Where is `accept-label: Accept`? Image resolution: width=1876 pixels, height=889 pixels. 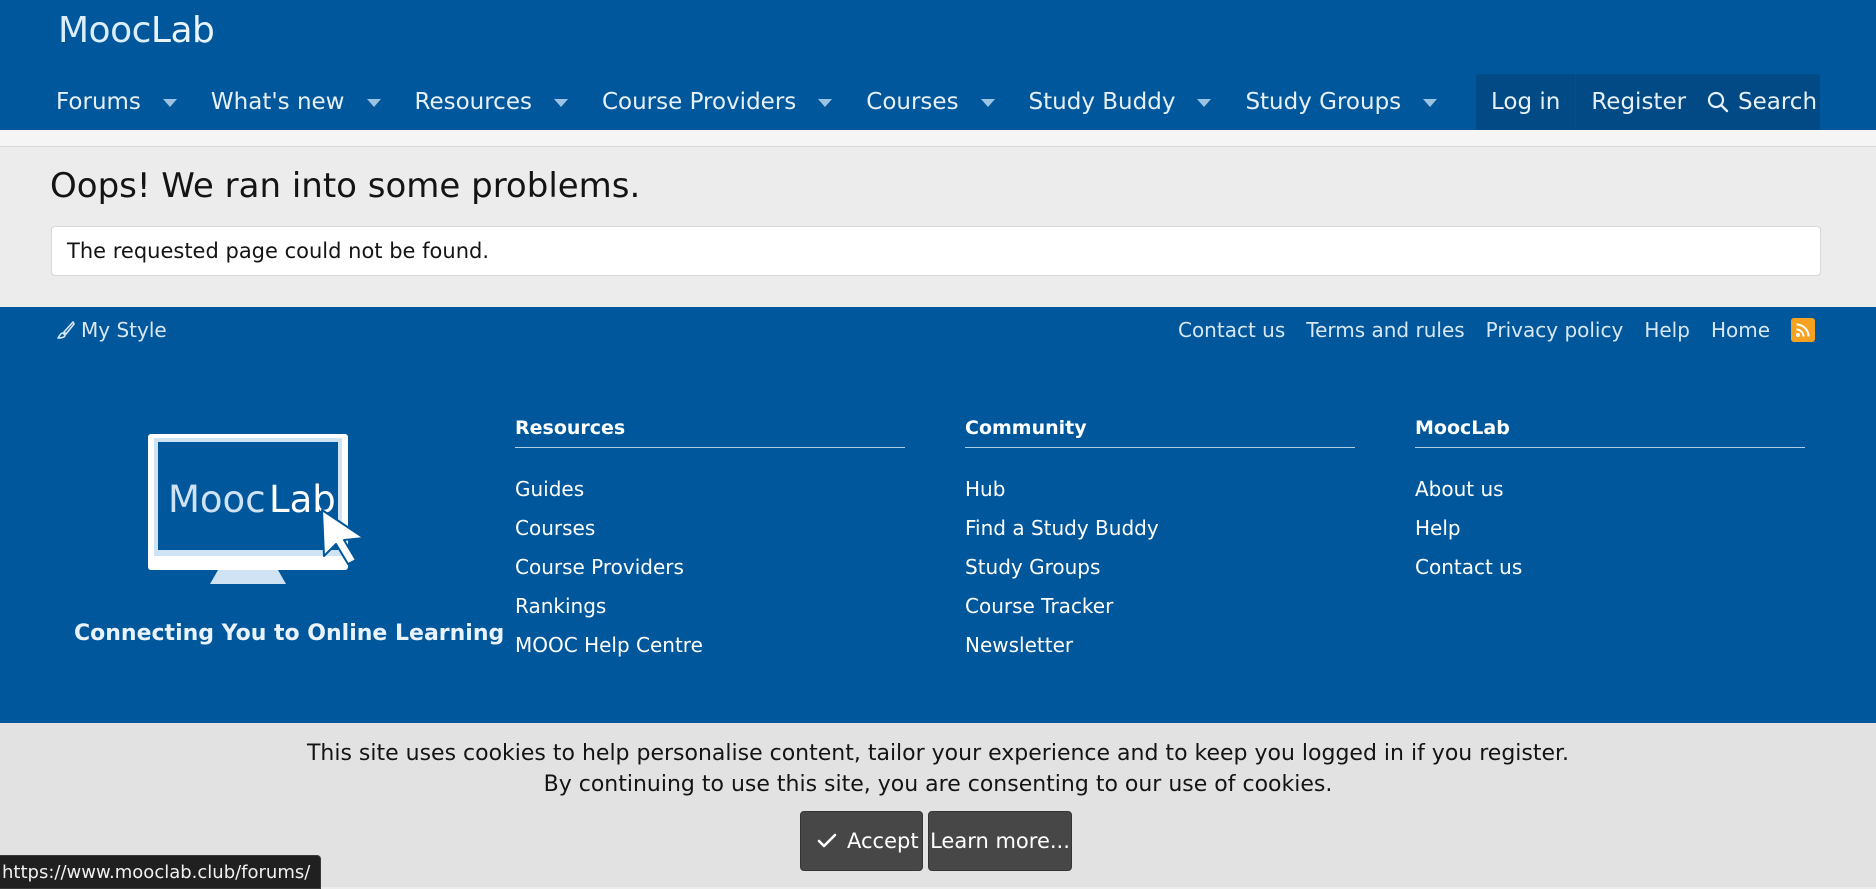 accept-label: Accept is located at coordinates (883, 841).